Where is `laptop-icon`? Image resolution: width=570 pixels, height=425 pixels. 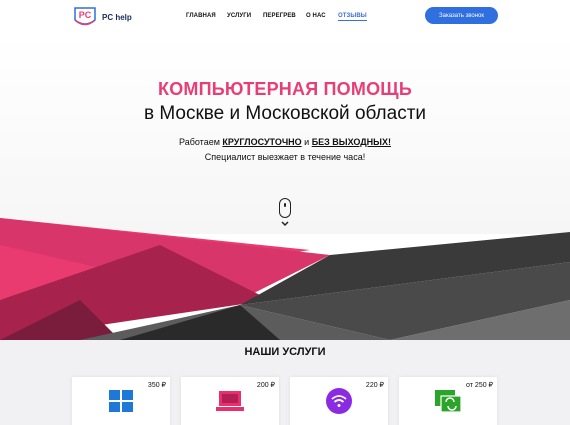 laptop-icon is located at coordinates (230, 401).